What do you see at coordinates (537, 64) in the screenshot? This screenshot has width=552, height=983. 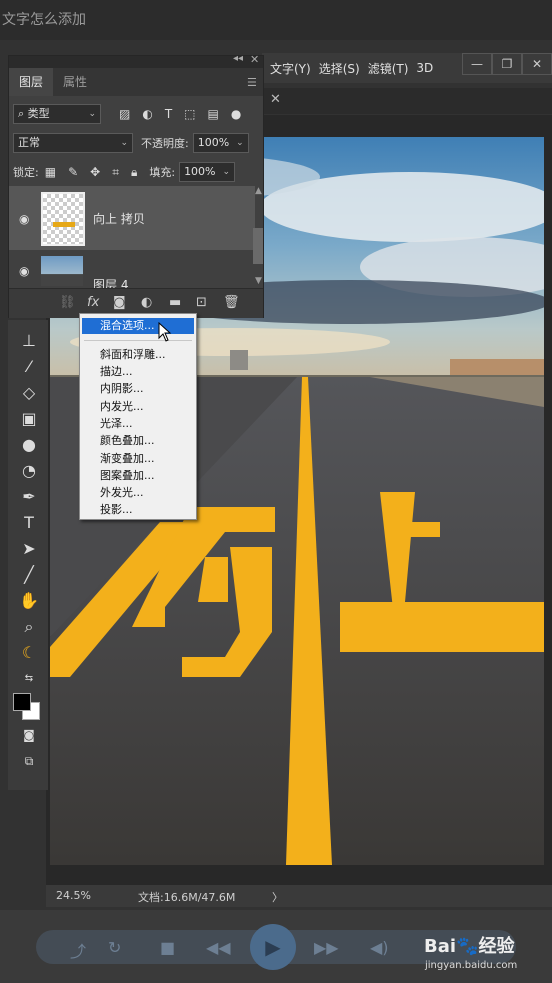 I see `close-button: ✕` at bounding box center [537, 64].